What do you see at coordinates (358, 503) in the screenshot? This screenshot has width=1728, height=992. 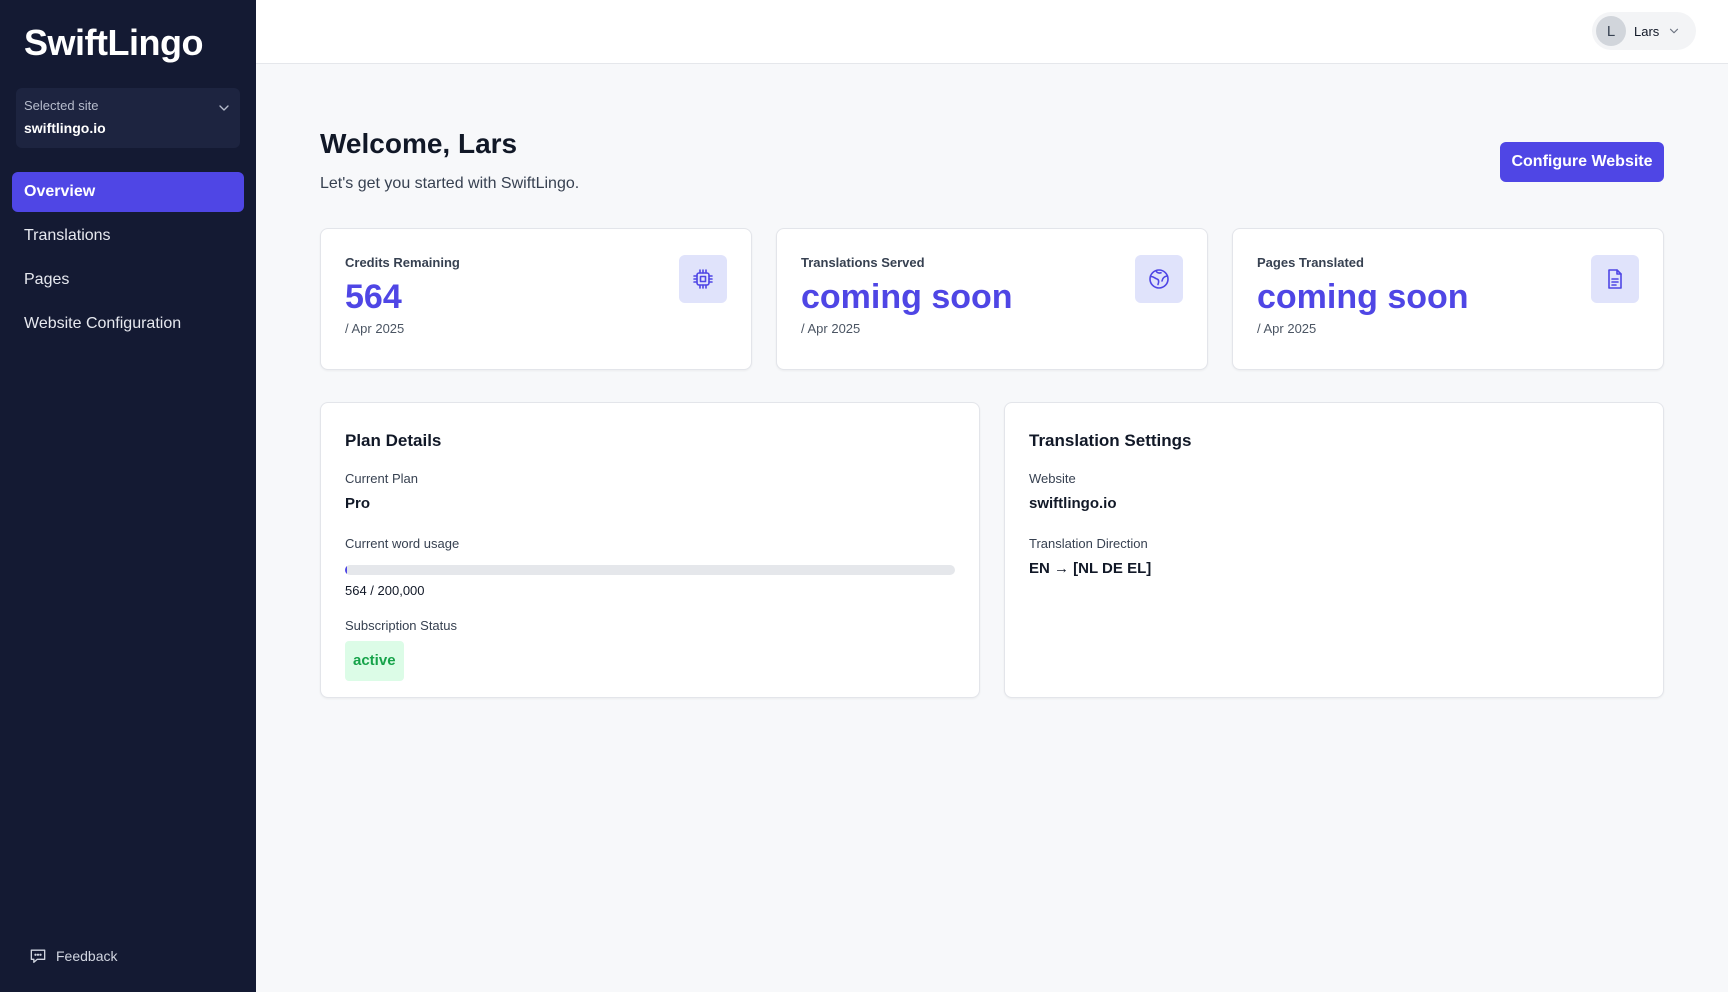 I see `current-plan-value: Pro` at bounding box center [358, 503].